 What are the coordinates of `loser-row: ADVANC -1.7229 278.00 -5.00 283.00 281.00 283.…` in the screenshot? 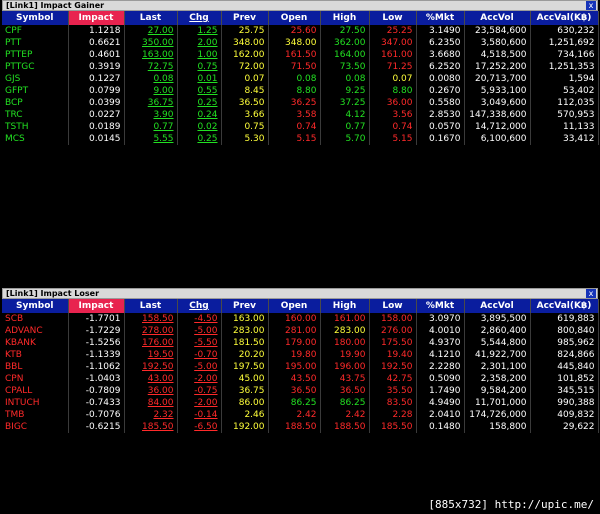 It's located at (300, 331).